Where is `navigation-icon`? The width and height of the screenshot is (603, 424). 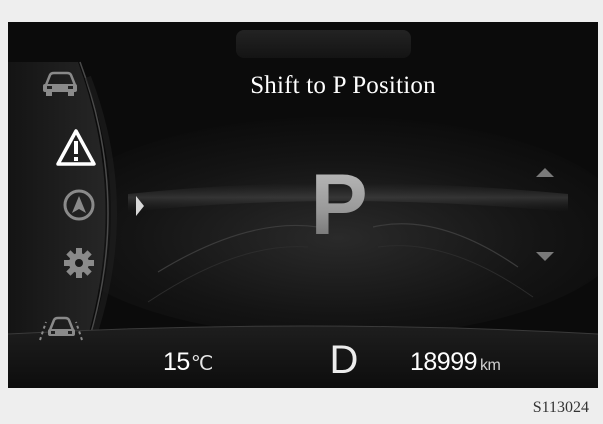 navigation-icon is located at coordinates (79, 205).